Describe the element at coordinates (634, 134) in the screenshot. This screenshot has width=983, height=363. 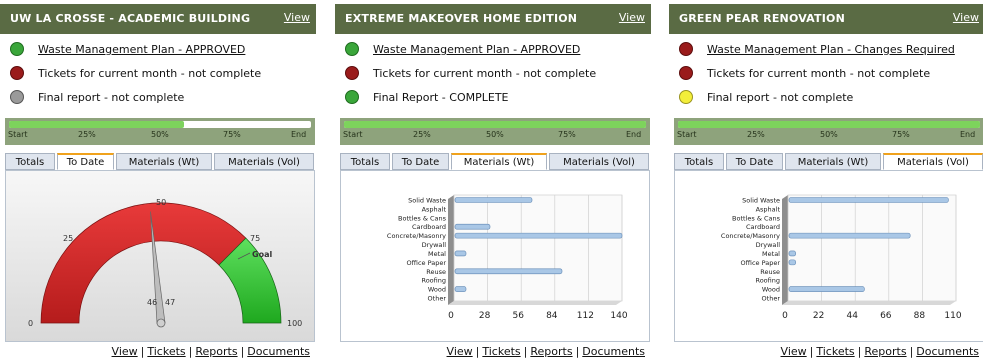
I see `progress-label-end: End` at that location.